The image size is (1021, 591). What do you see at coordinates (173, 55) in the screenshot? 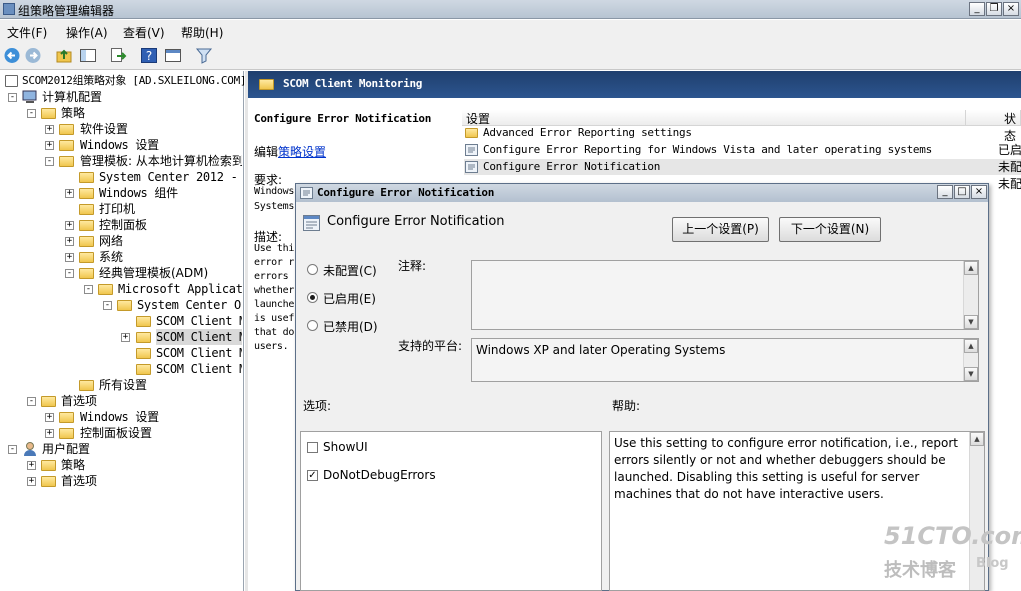
I see `properties-icon` at bounding box center [173, 55].